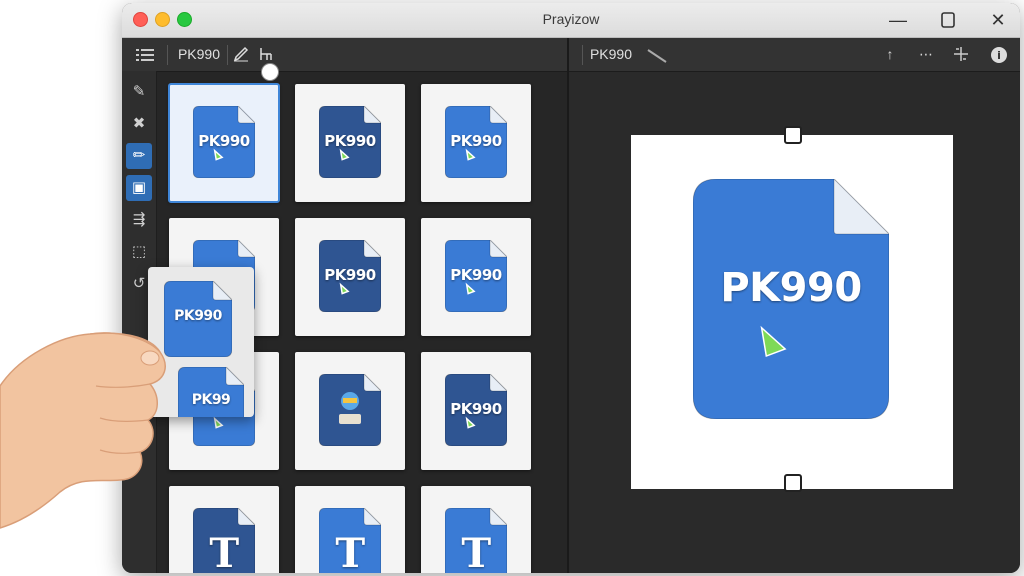 The width and height of the screenshot is (1024, 576). I want to click on preview-file-icon: PK990, so click(793, 302).